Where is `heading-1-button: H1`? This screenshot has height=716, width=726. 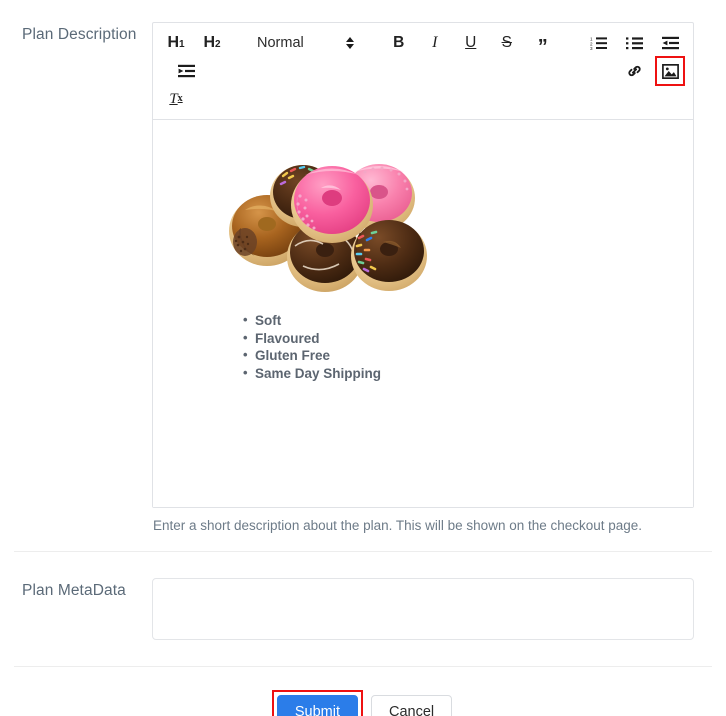
heading-1-button: H1 is located at coordinates (176, 43).